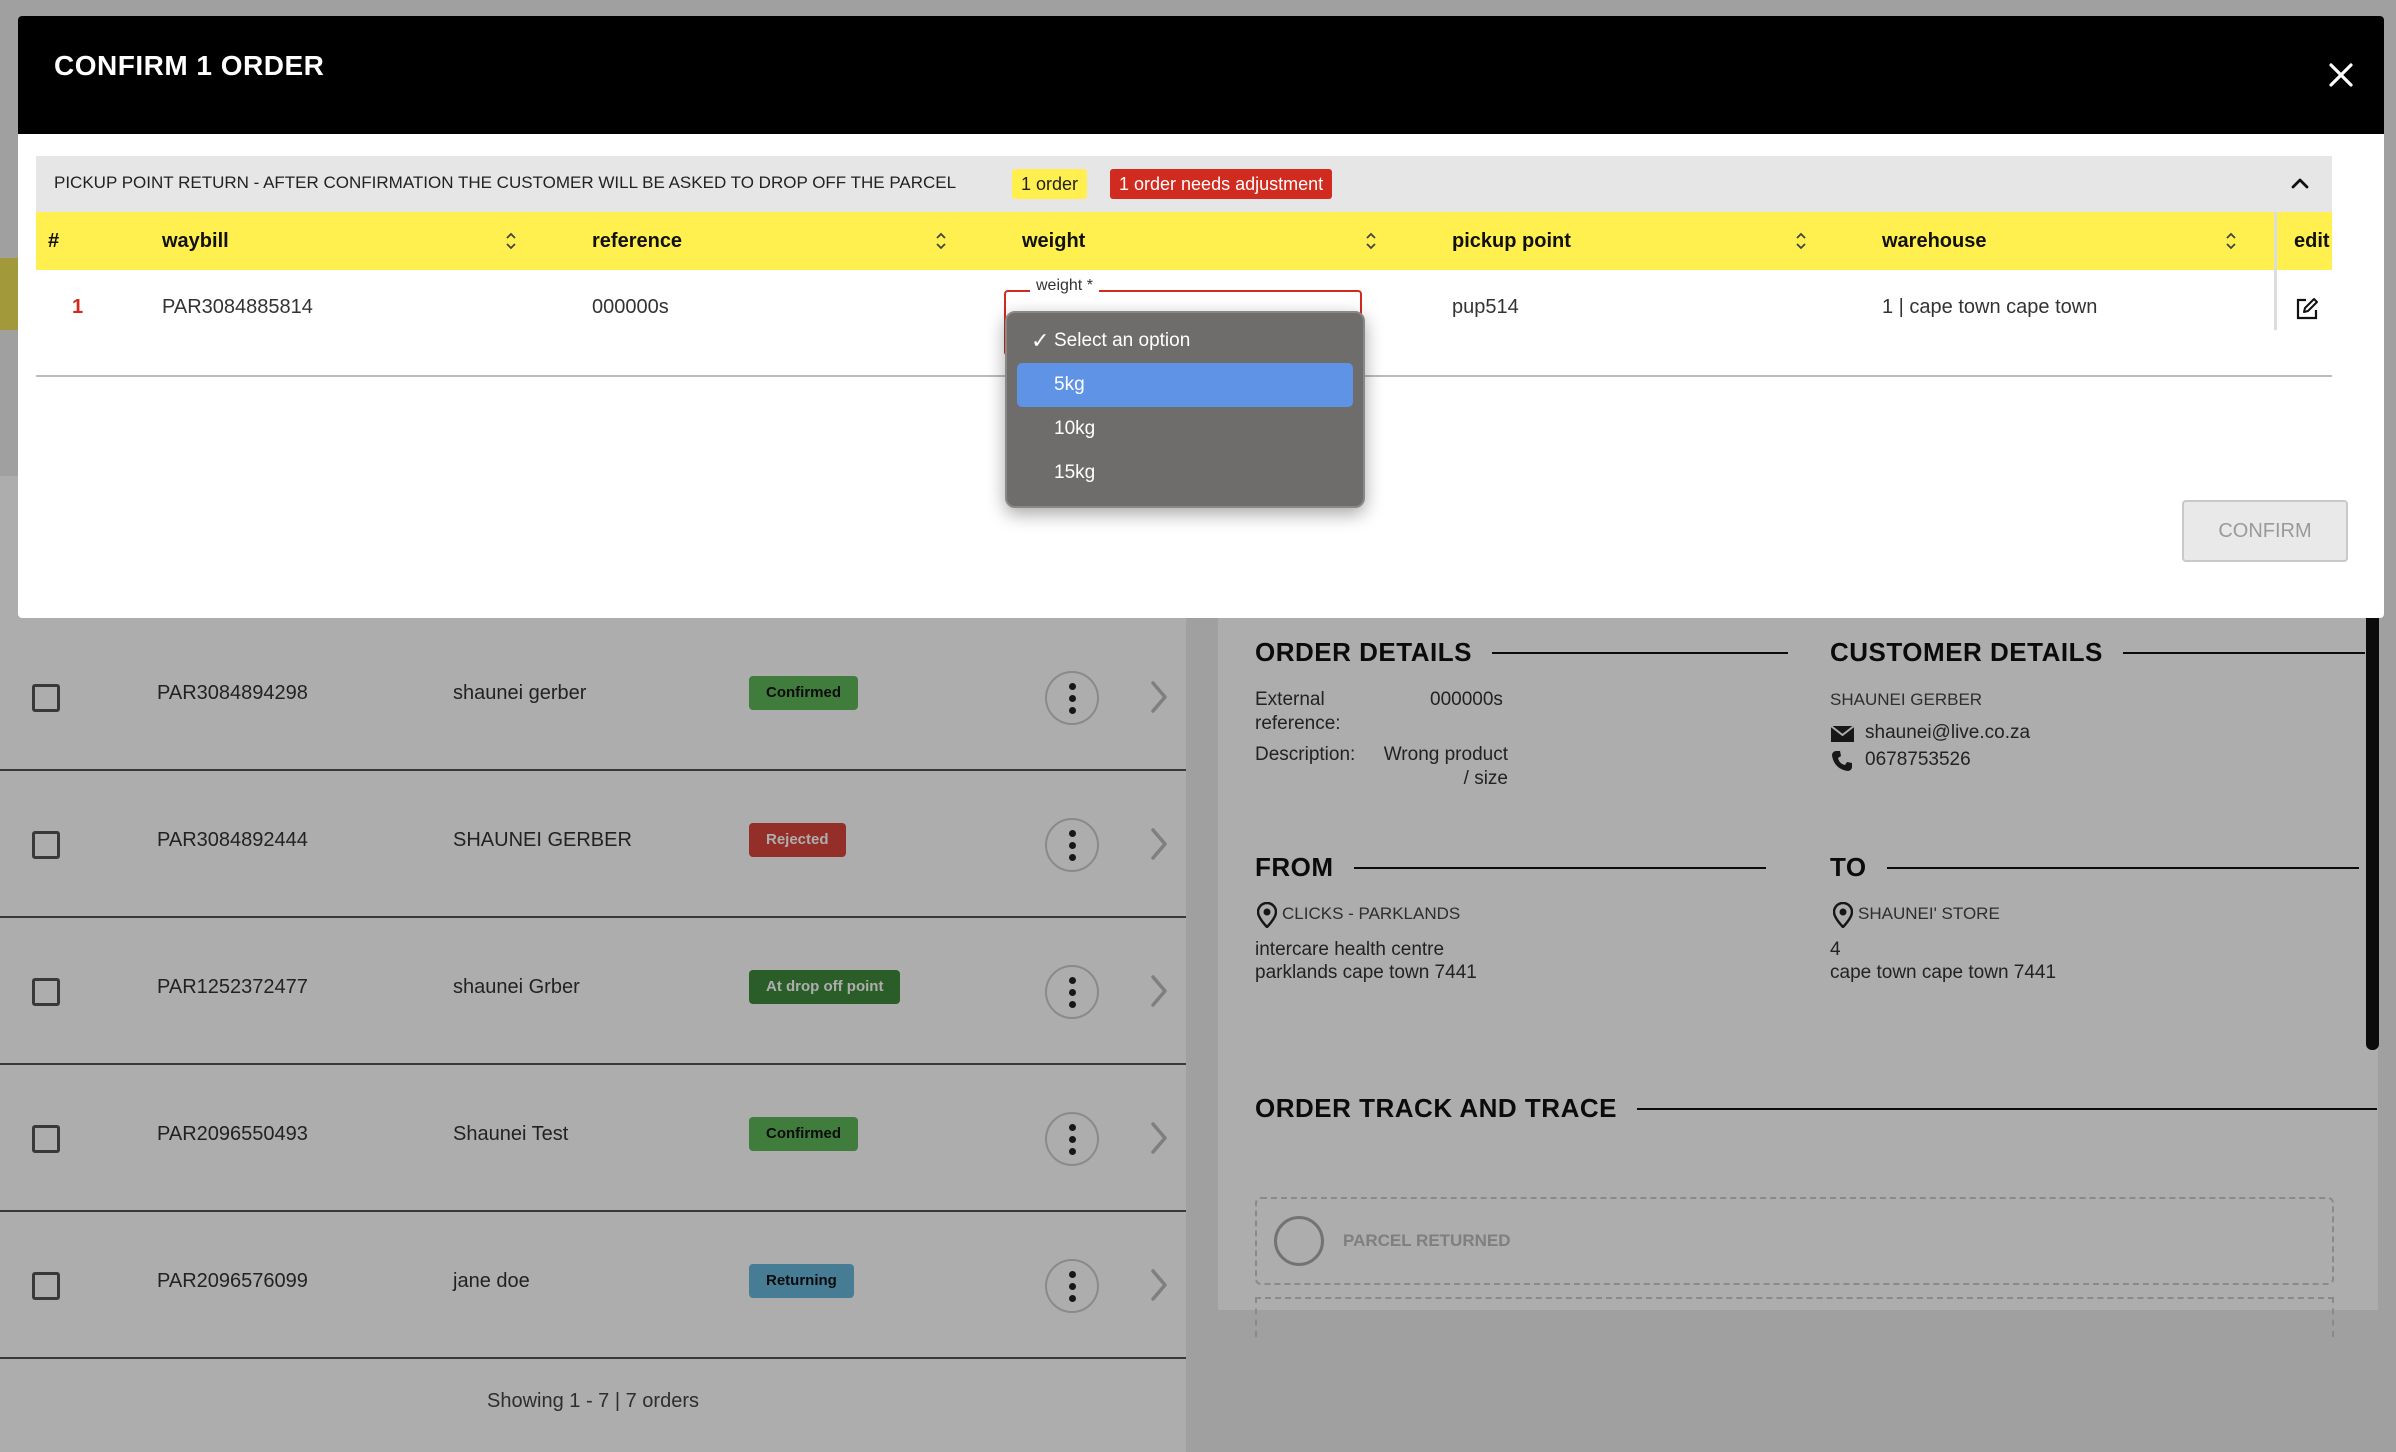 The image size is (2396, 1452). What do you see at coordinates (2312, 241) in the screenshot?
I see `column-header-edit: edit` at bounding box center [2312, 241].